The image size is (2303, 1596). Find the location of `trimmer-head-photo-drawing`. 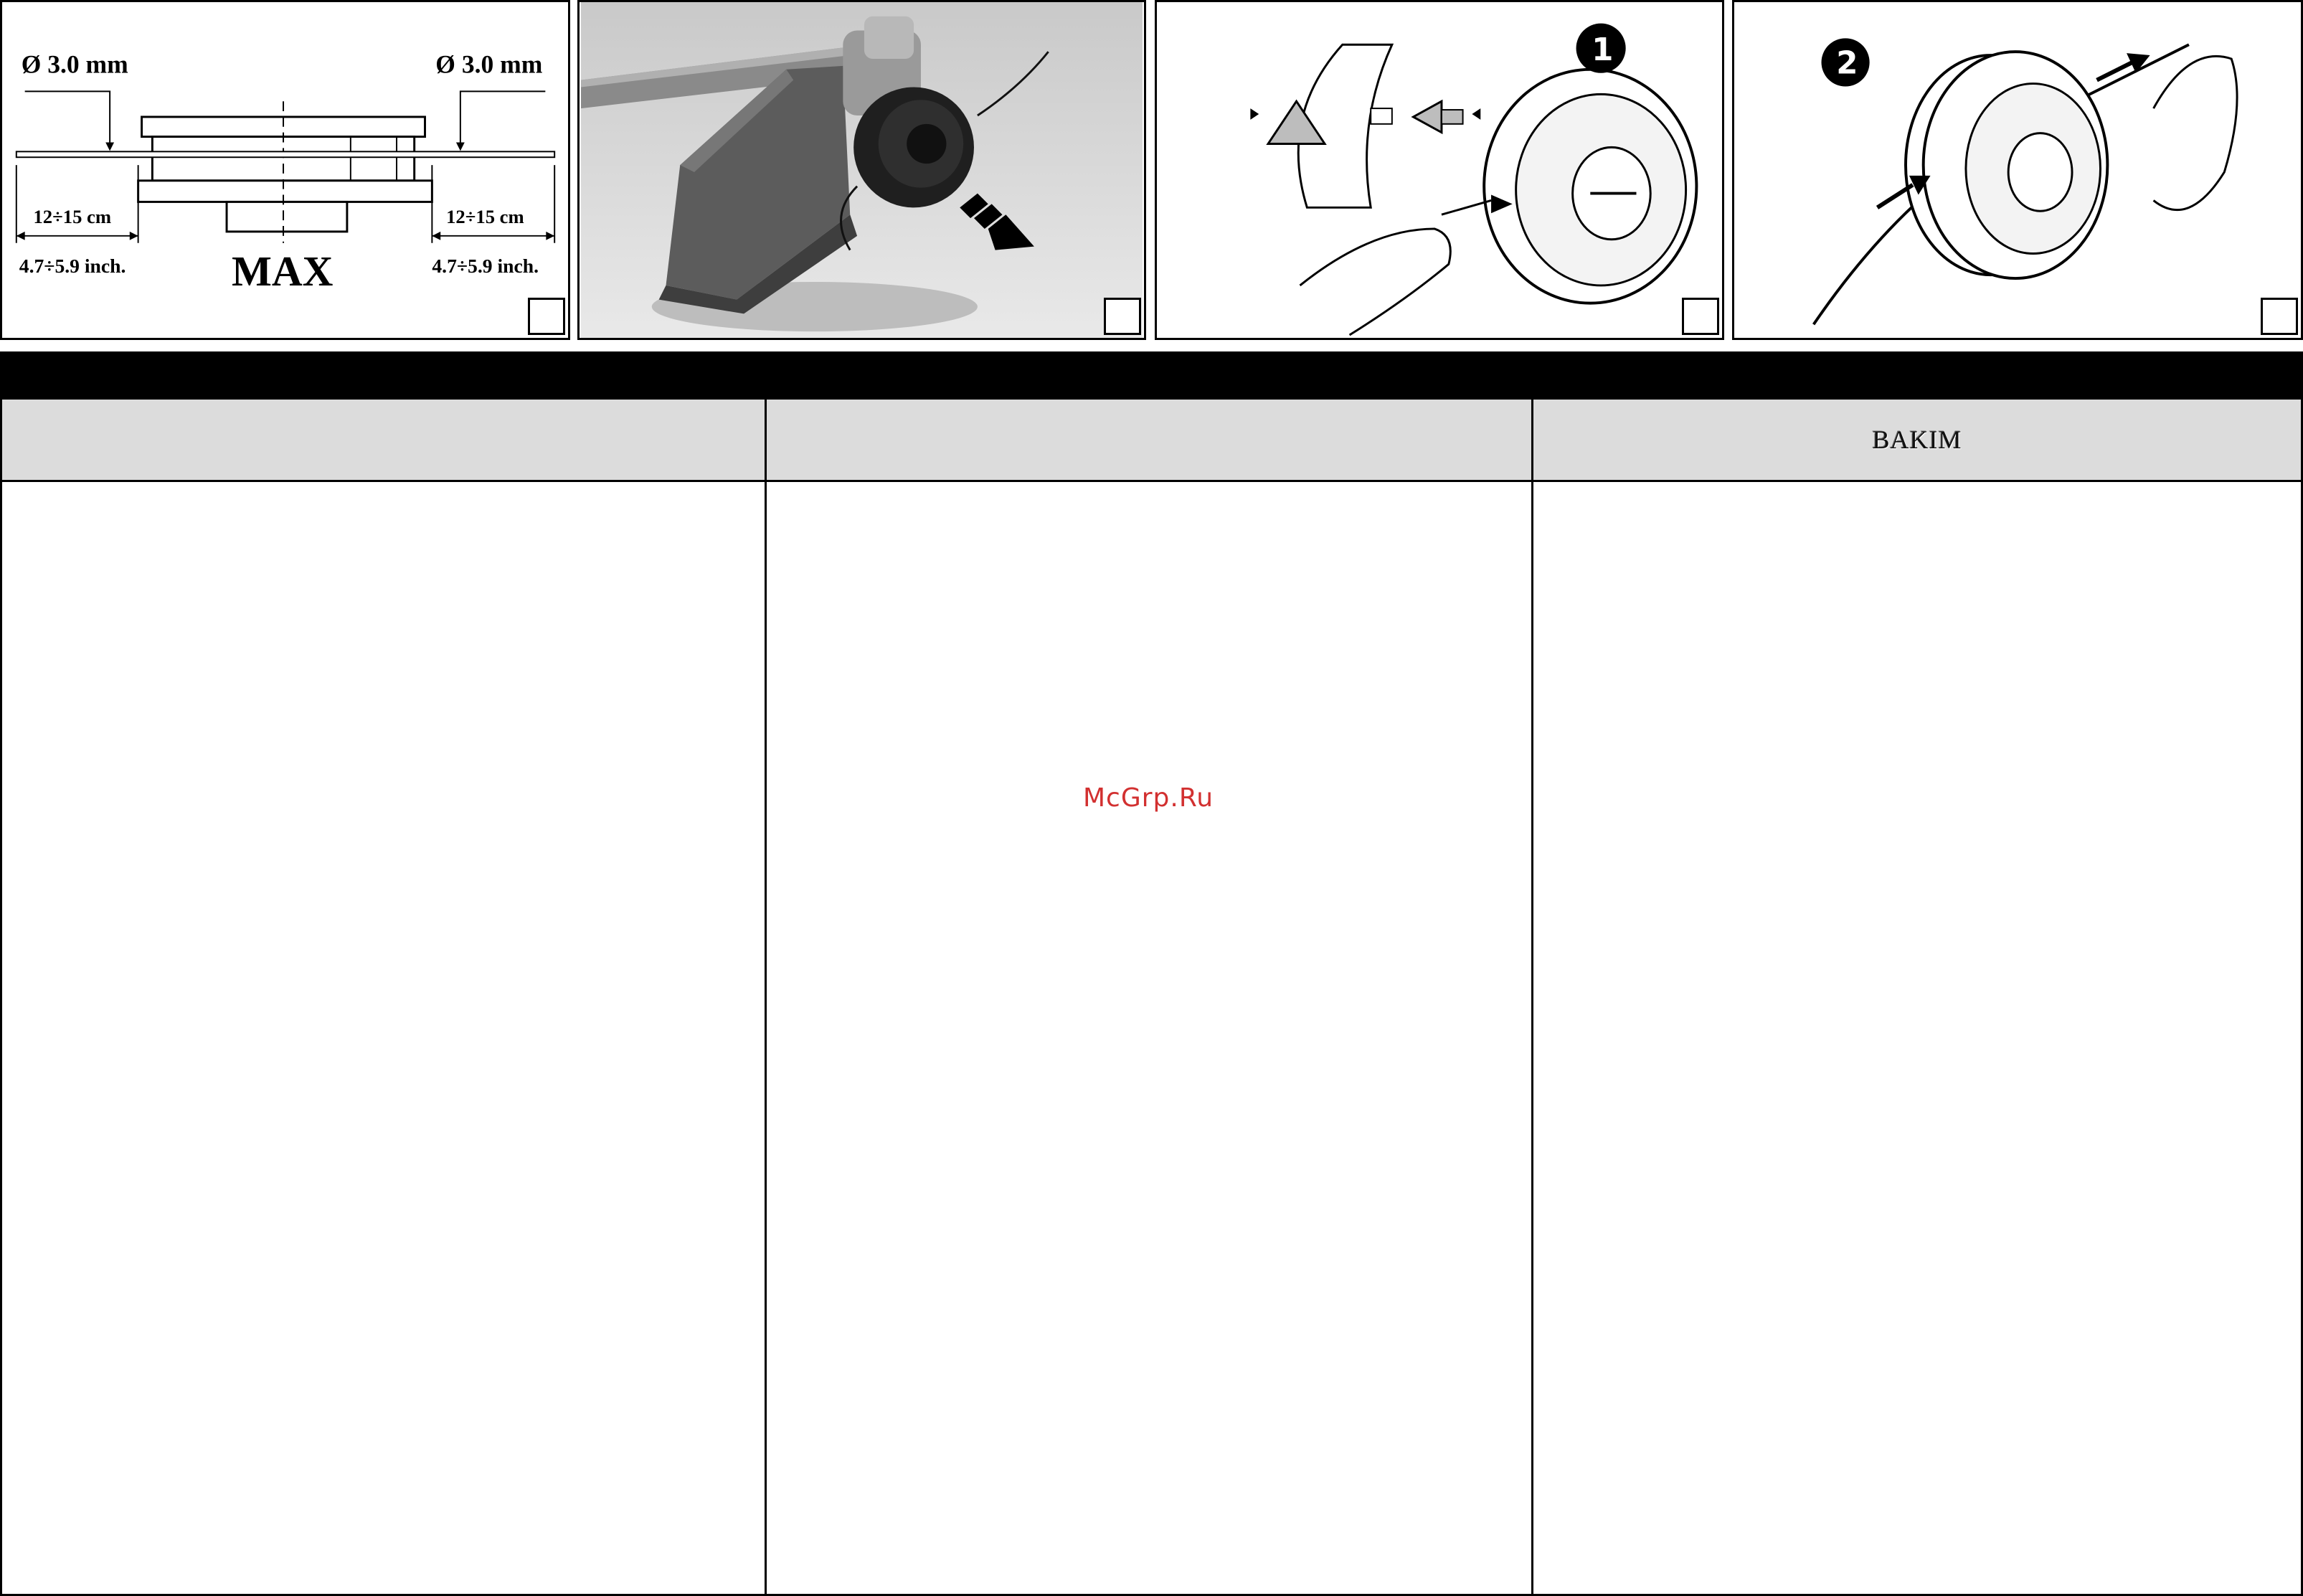

trimmer-head-photo-drawing is located at coordinates (862, 170).